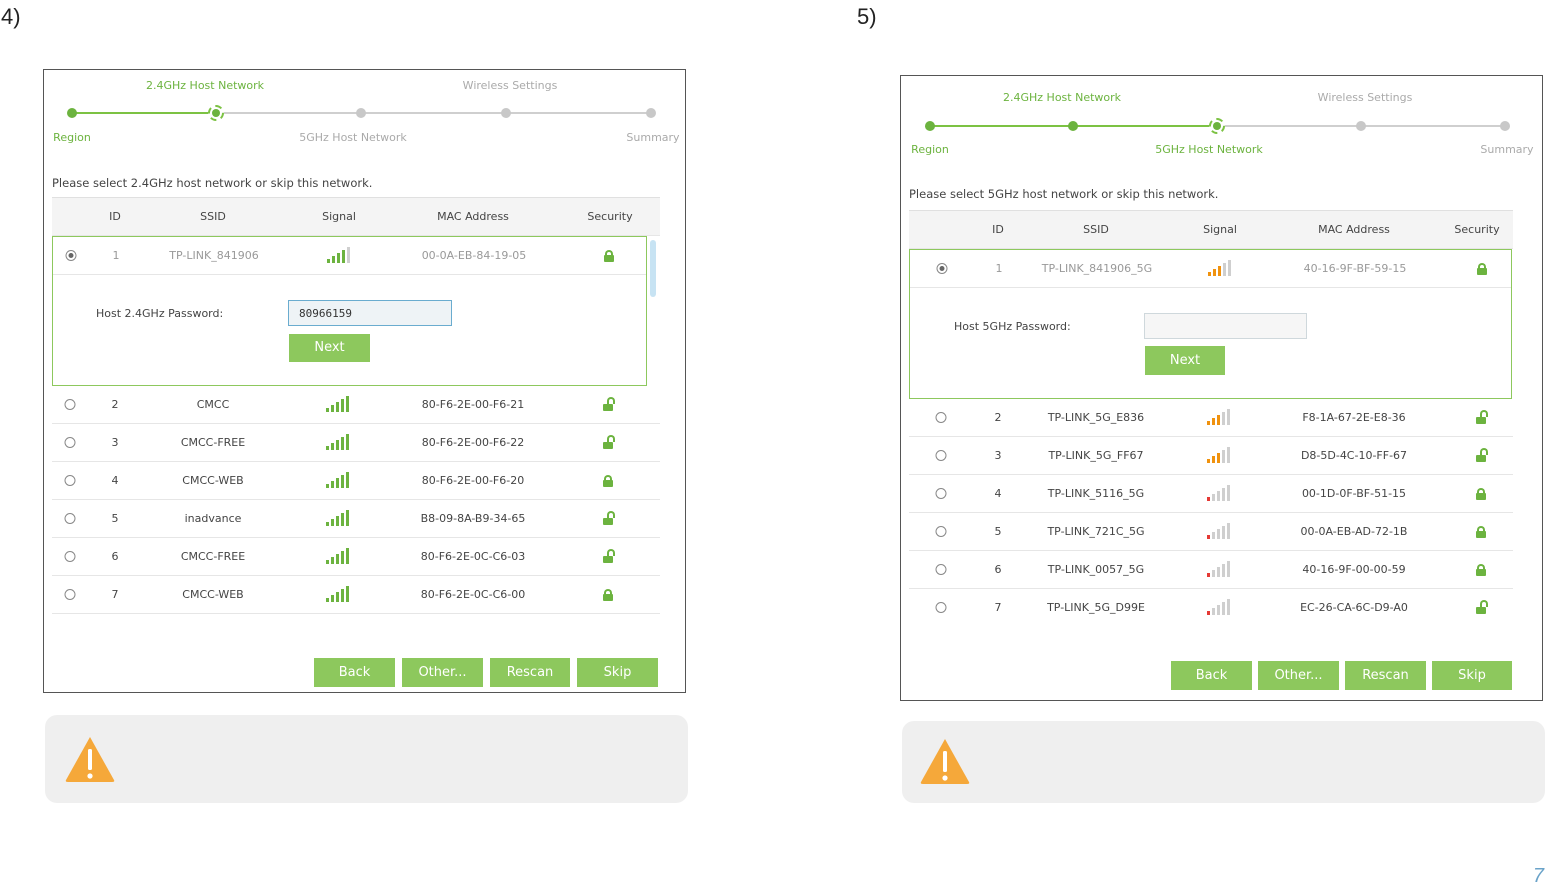  Describe the element at coordinates (1225, 326) in the screenshot. I see `password-input` at that location.